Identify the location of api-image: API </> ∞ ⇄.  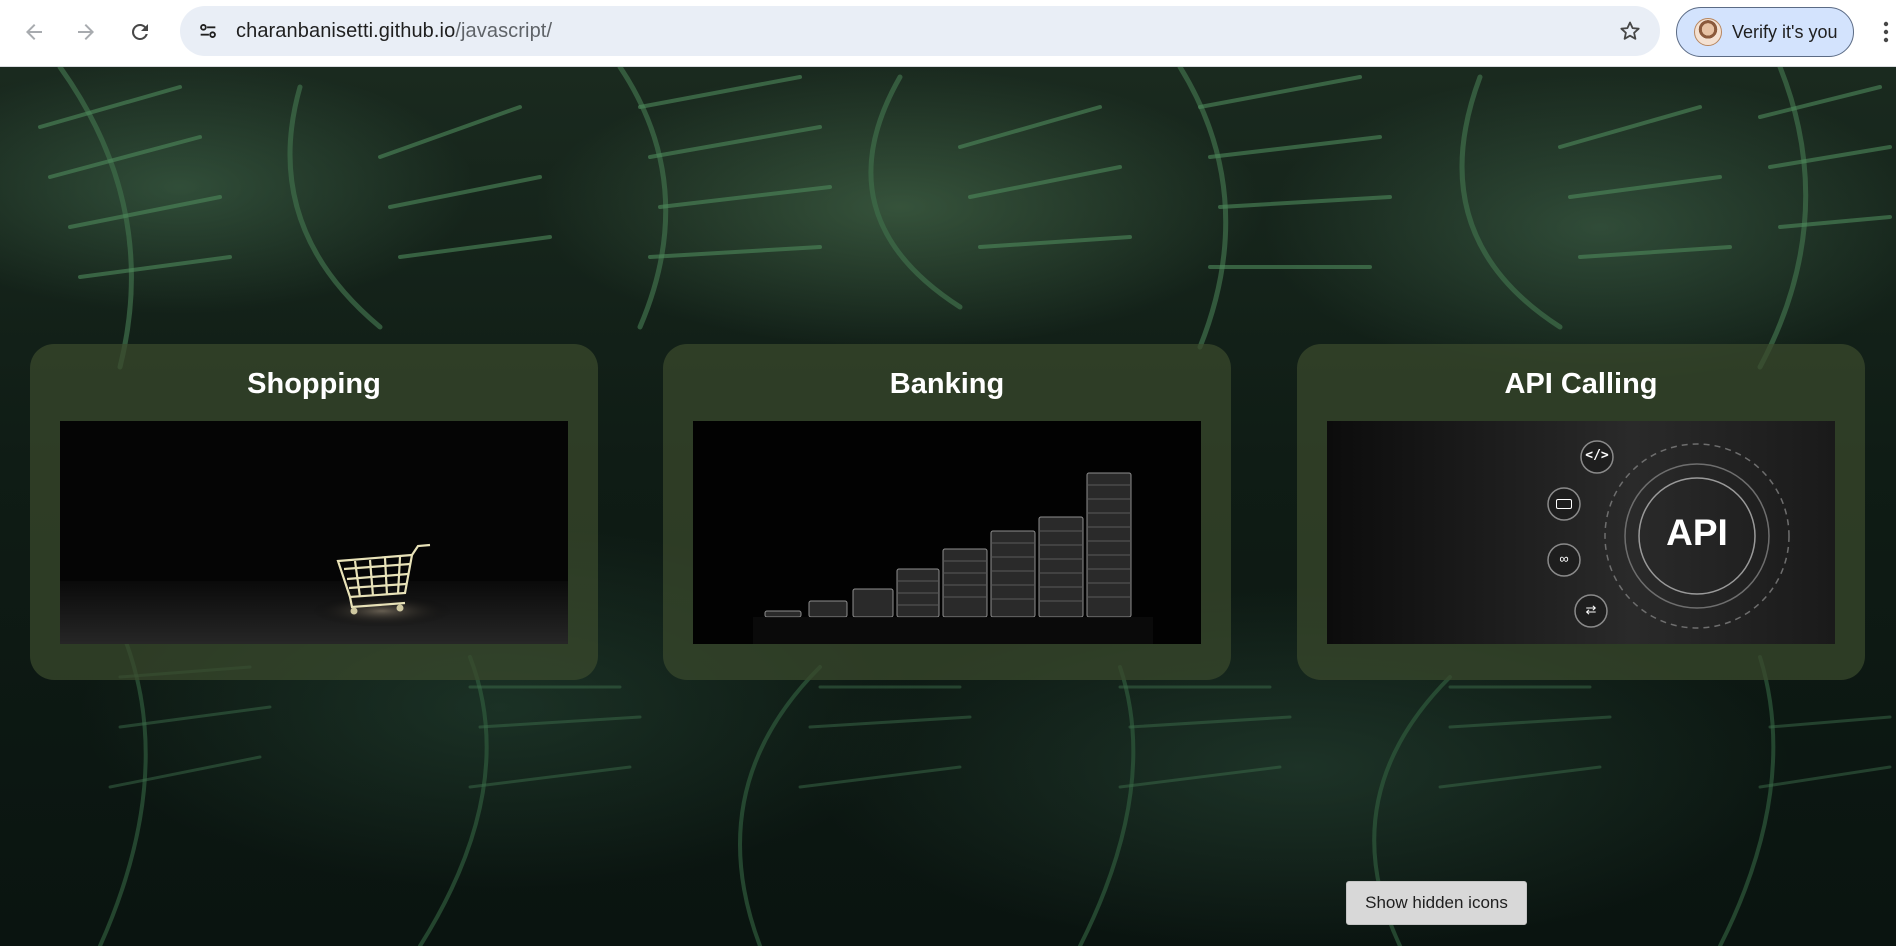
(1581, 532).